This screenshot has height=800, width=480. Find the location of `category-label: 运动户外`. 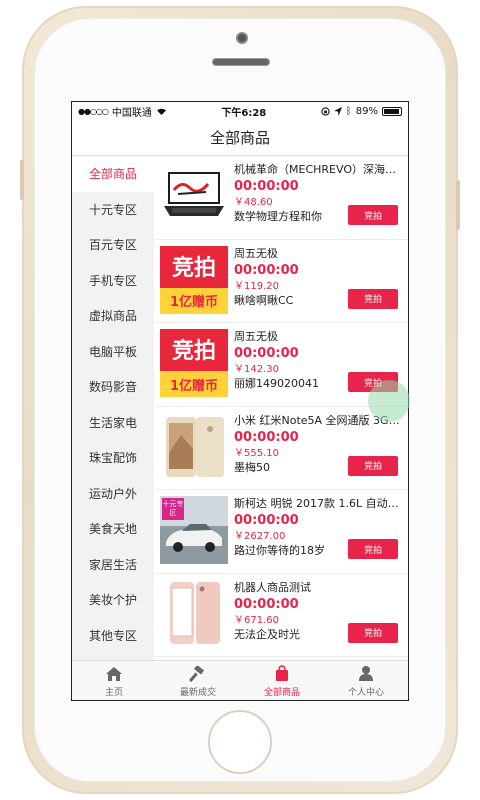

category-label: 运动户外 is located at coordinates (112, 493).